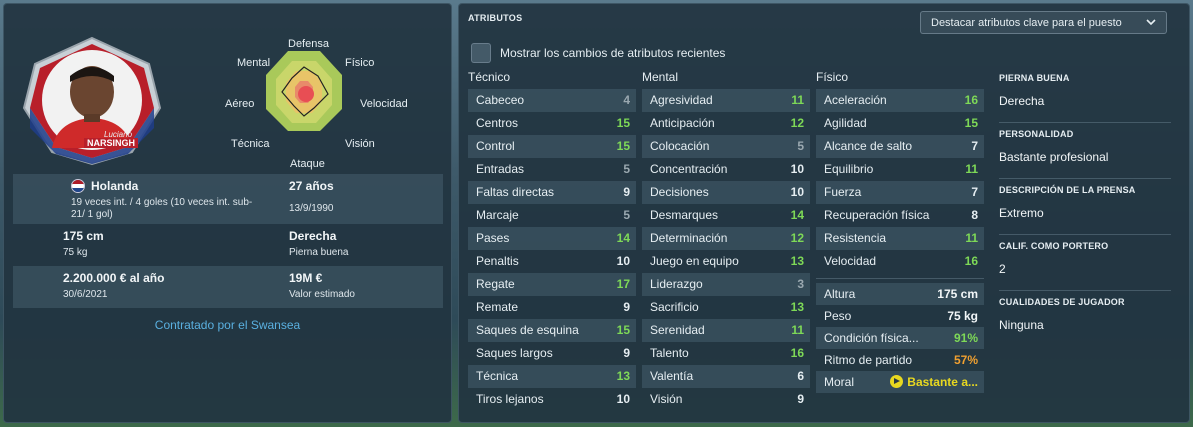  Describe the element at coordinates (726, 192) in the screenshot. I see `attribute-row: Decisiones 10` at that location.